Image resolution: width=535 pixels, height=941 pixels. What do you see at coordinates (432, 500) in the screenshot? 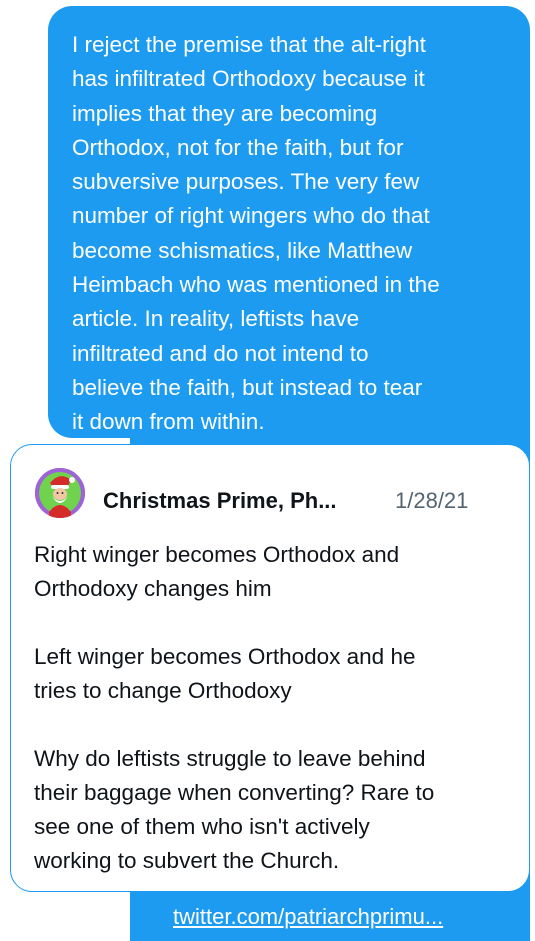
I see `tweet-date: 1/28/21` at bounding box center [432, 500].